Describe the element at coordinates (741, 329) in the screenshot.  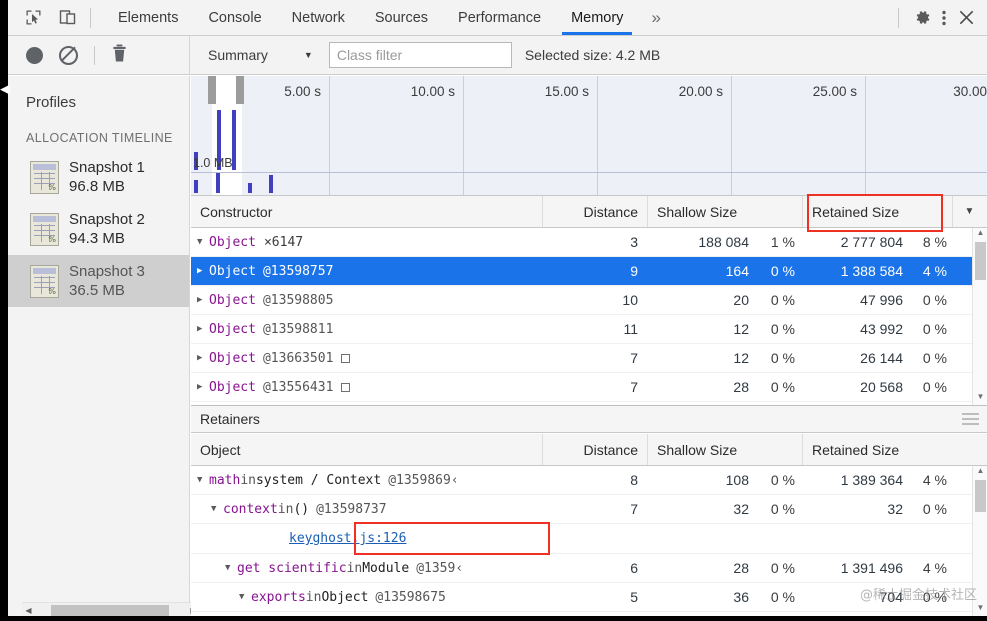
I see `shallow-value: 12` at that location.